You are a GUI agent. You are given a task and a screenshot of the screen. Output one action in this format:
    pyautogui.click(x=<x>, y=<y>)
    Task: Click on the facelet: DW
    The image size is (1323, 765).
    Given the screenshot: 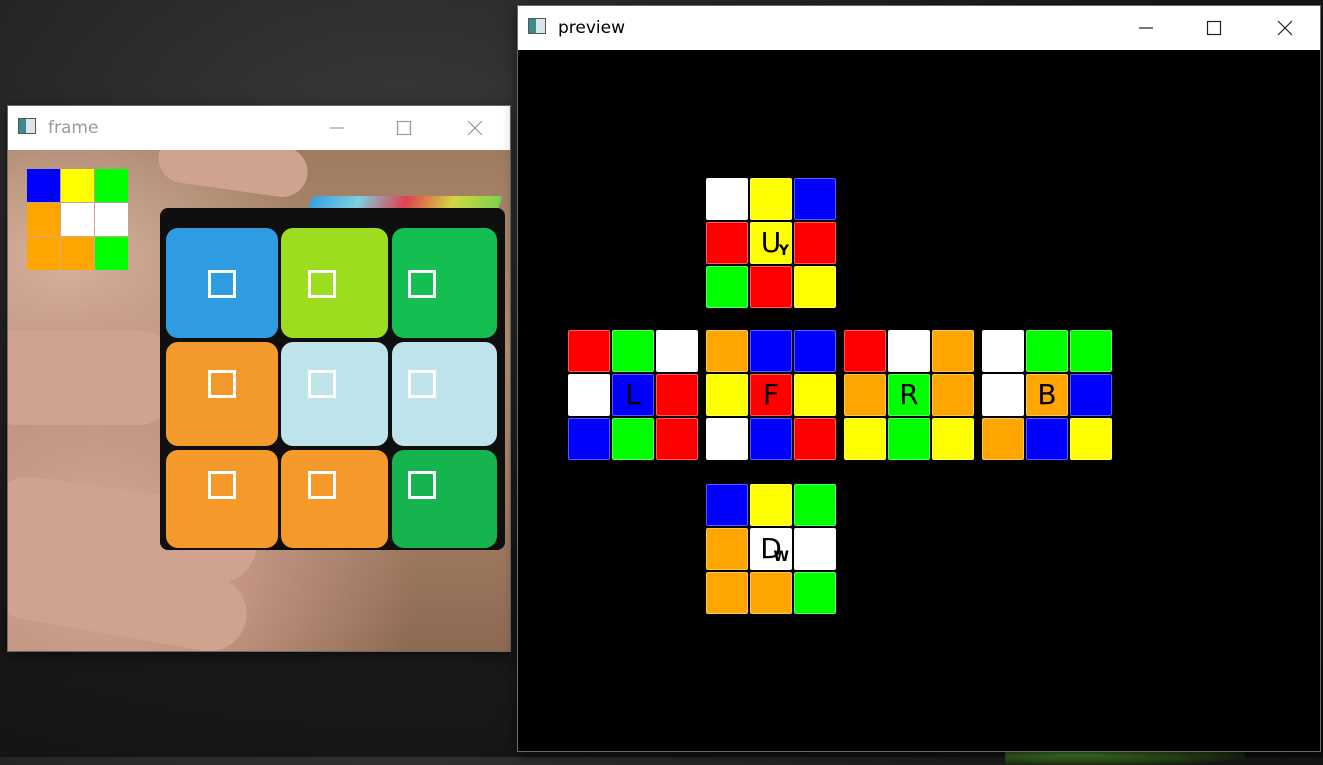 What is the action you would take?
    pyautogui.click(x=771, y=549)
    